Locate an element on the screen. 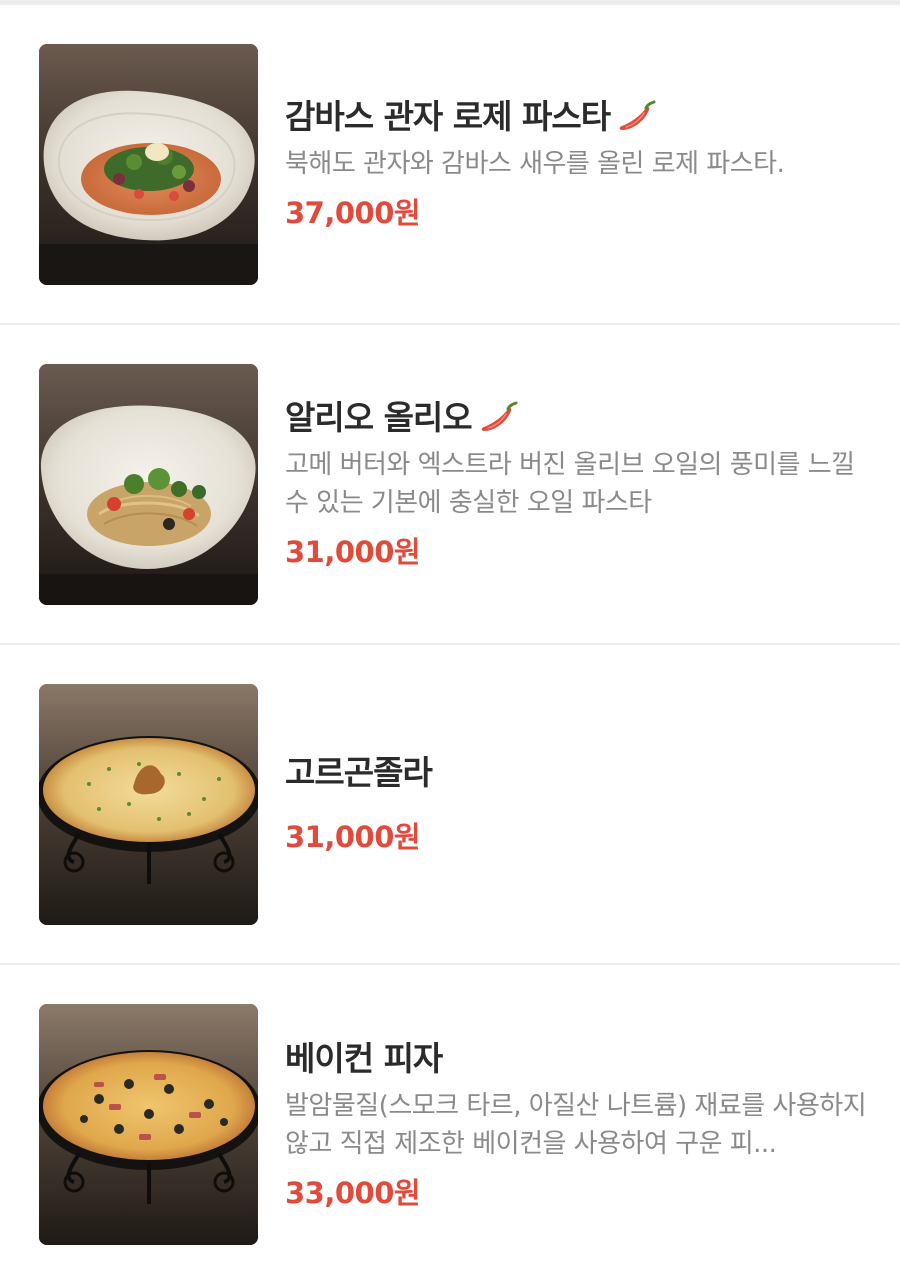 This screenshot has height=1274, width=900. menu-item-price: 37,000원 is located at coordinates (353, 213).